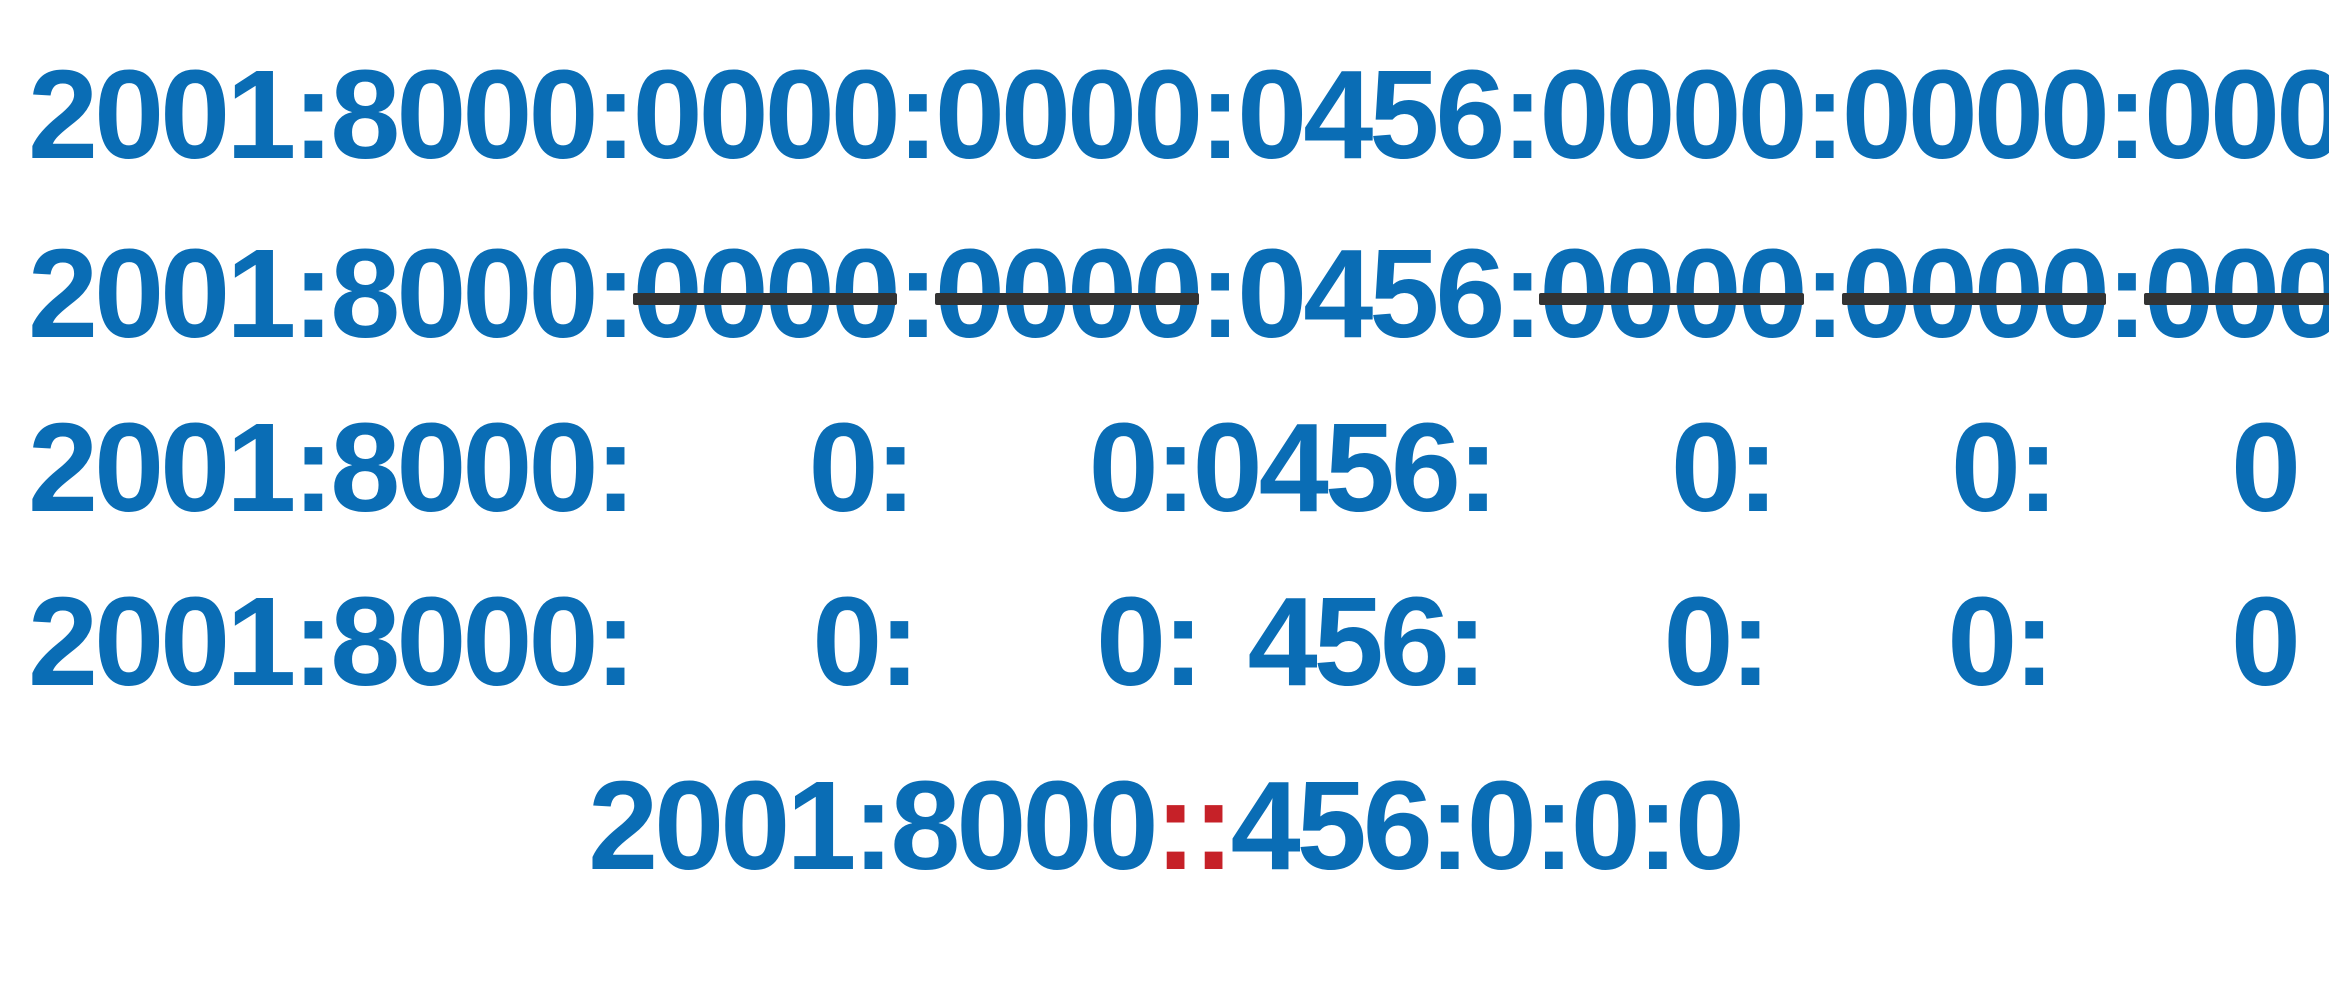 This screenshot has width=2329, height=1003. I want to click on address-trimmed: 2001 : 8000 : 0 : 0 : 456 : 0 : 0 : 0, so click(1164, 642).